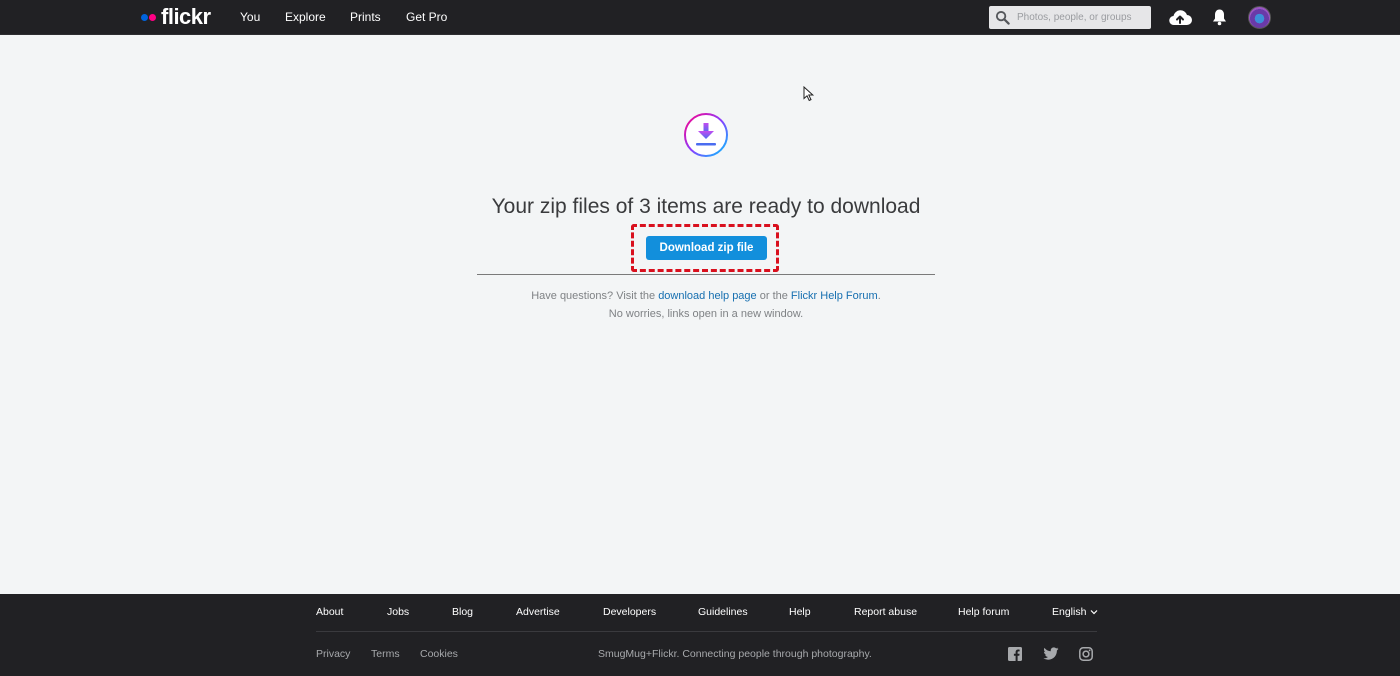  Describe the element at coordinates (595, 296) in the screenshot. I see `help-prefix: Have questions? Visit the` at that location.